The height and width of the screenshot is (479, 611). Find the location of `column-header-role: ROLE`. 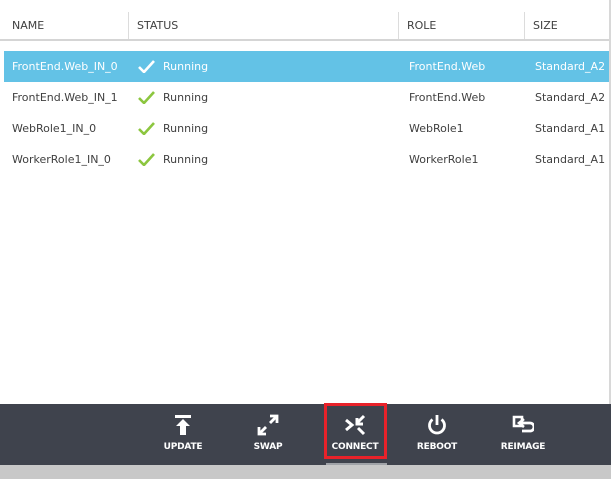

column-header-role: ROLE is located at coordinates (461, 25).